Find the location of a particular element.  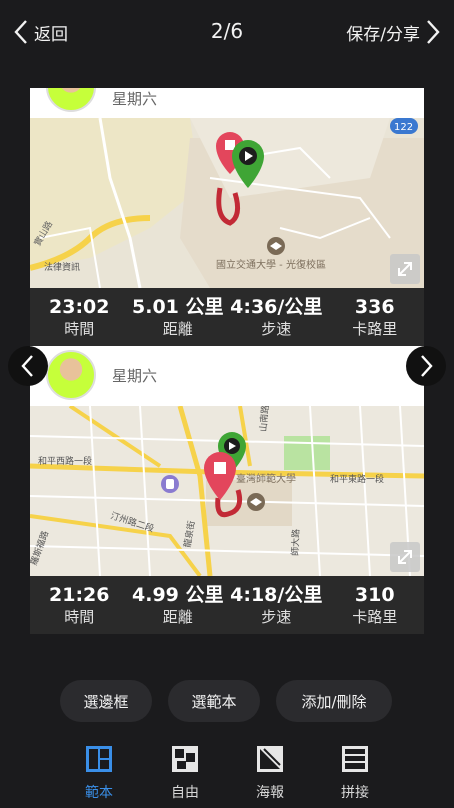

stat-pace: 4:18/公里步速 is located at coordinates (276, 605).